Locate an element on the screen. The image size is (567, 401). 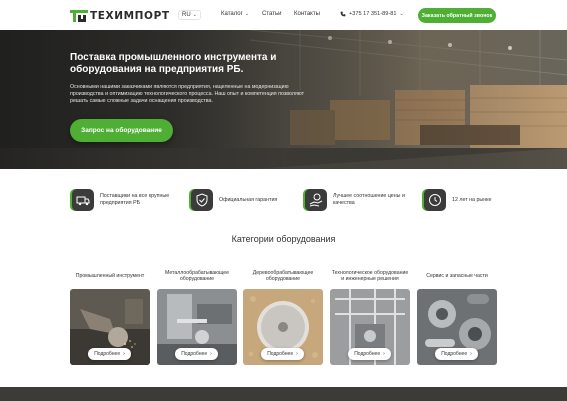
feature-warranty-text: Официальная гарантия is located at coordinates (248, 199).